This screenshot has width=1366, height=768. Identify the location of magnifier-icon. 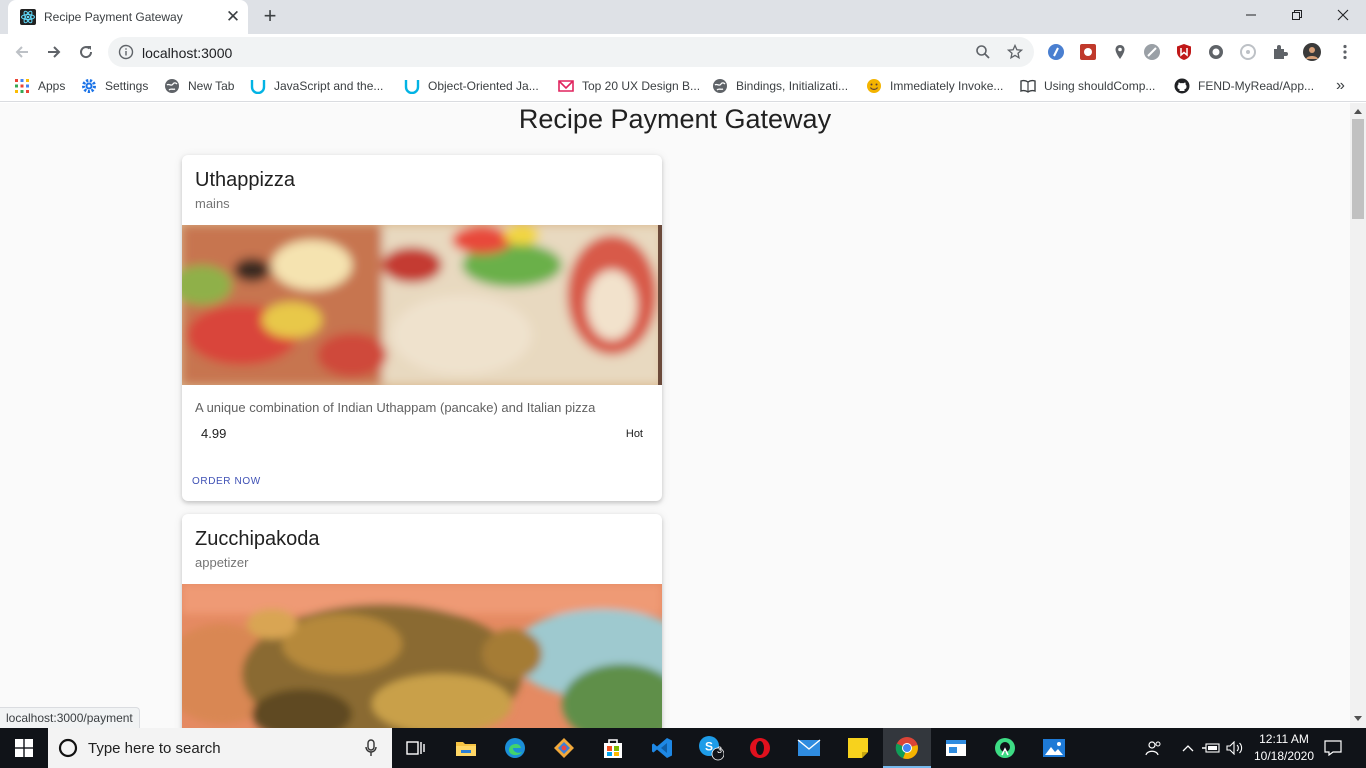
(983, 52).